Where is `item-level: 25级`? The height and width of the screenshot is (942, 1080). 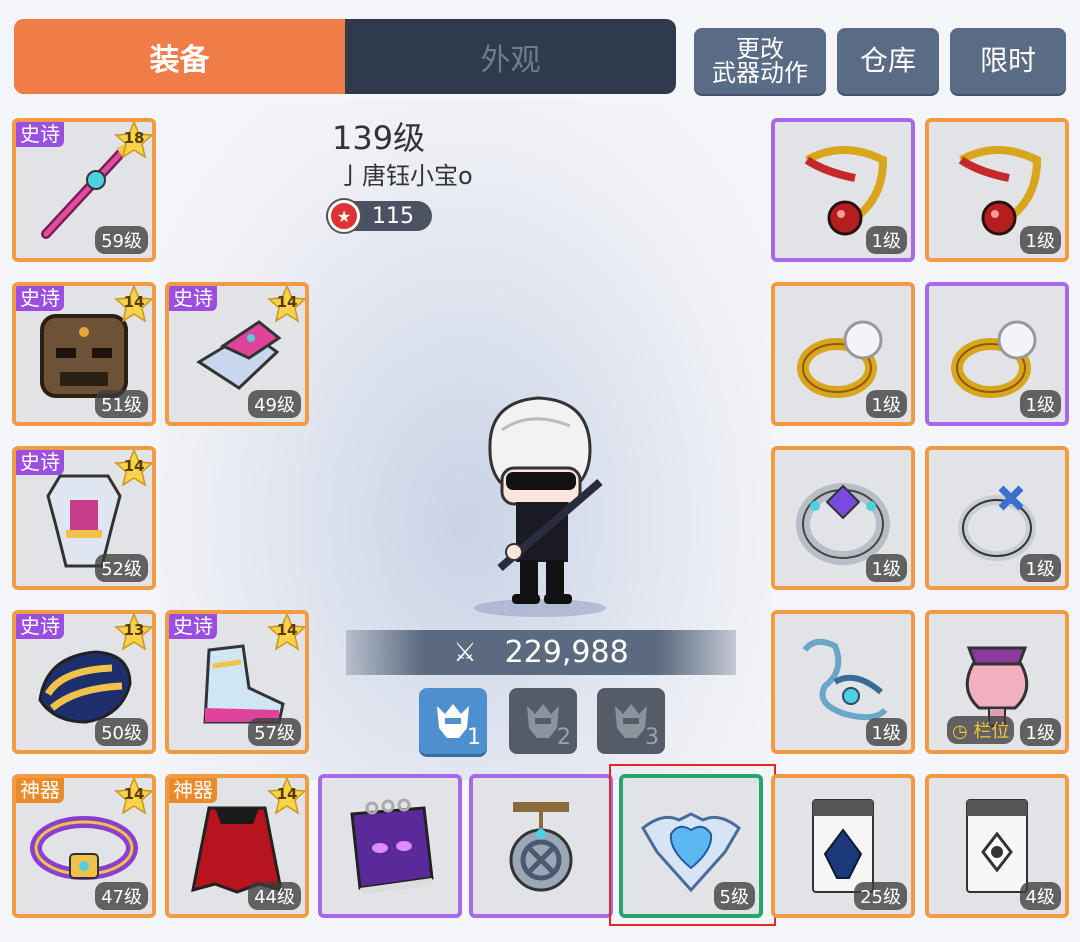
item-level: 25级 is located at coordinates (880, 896).